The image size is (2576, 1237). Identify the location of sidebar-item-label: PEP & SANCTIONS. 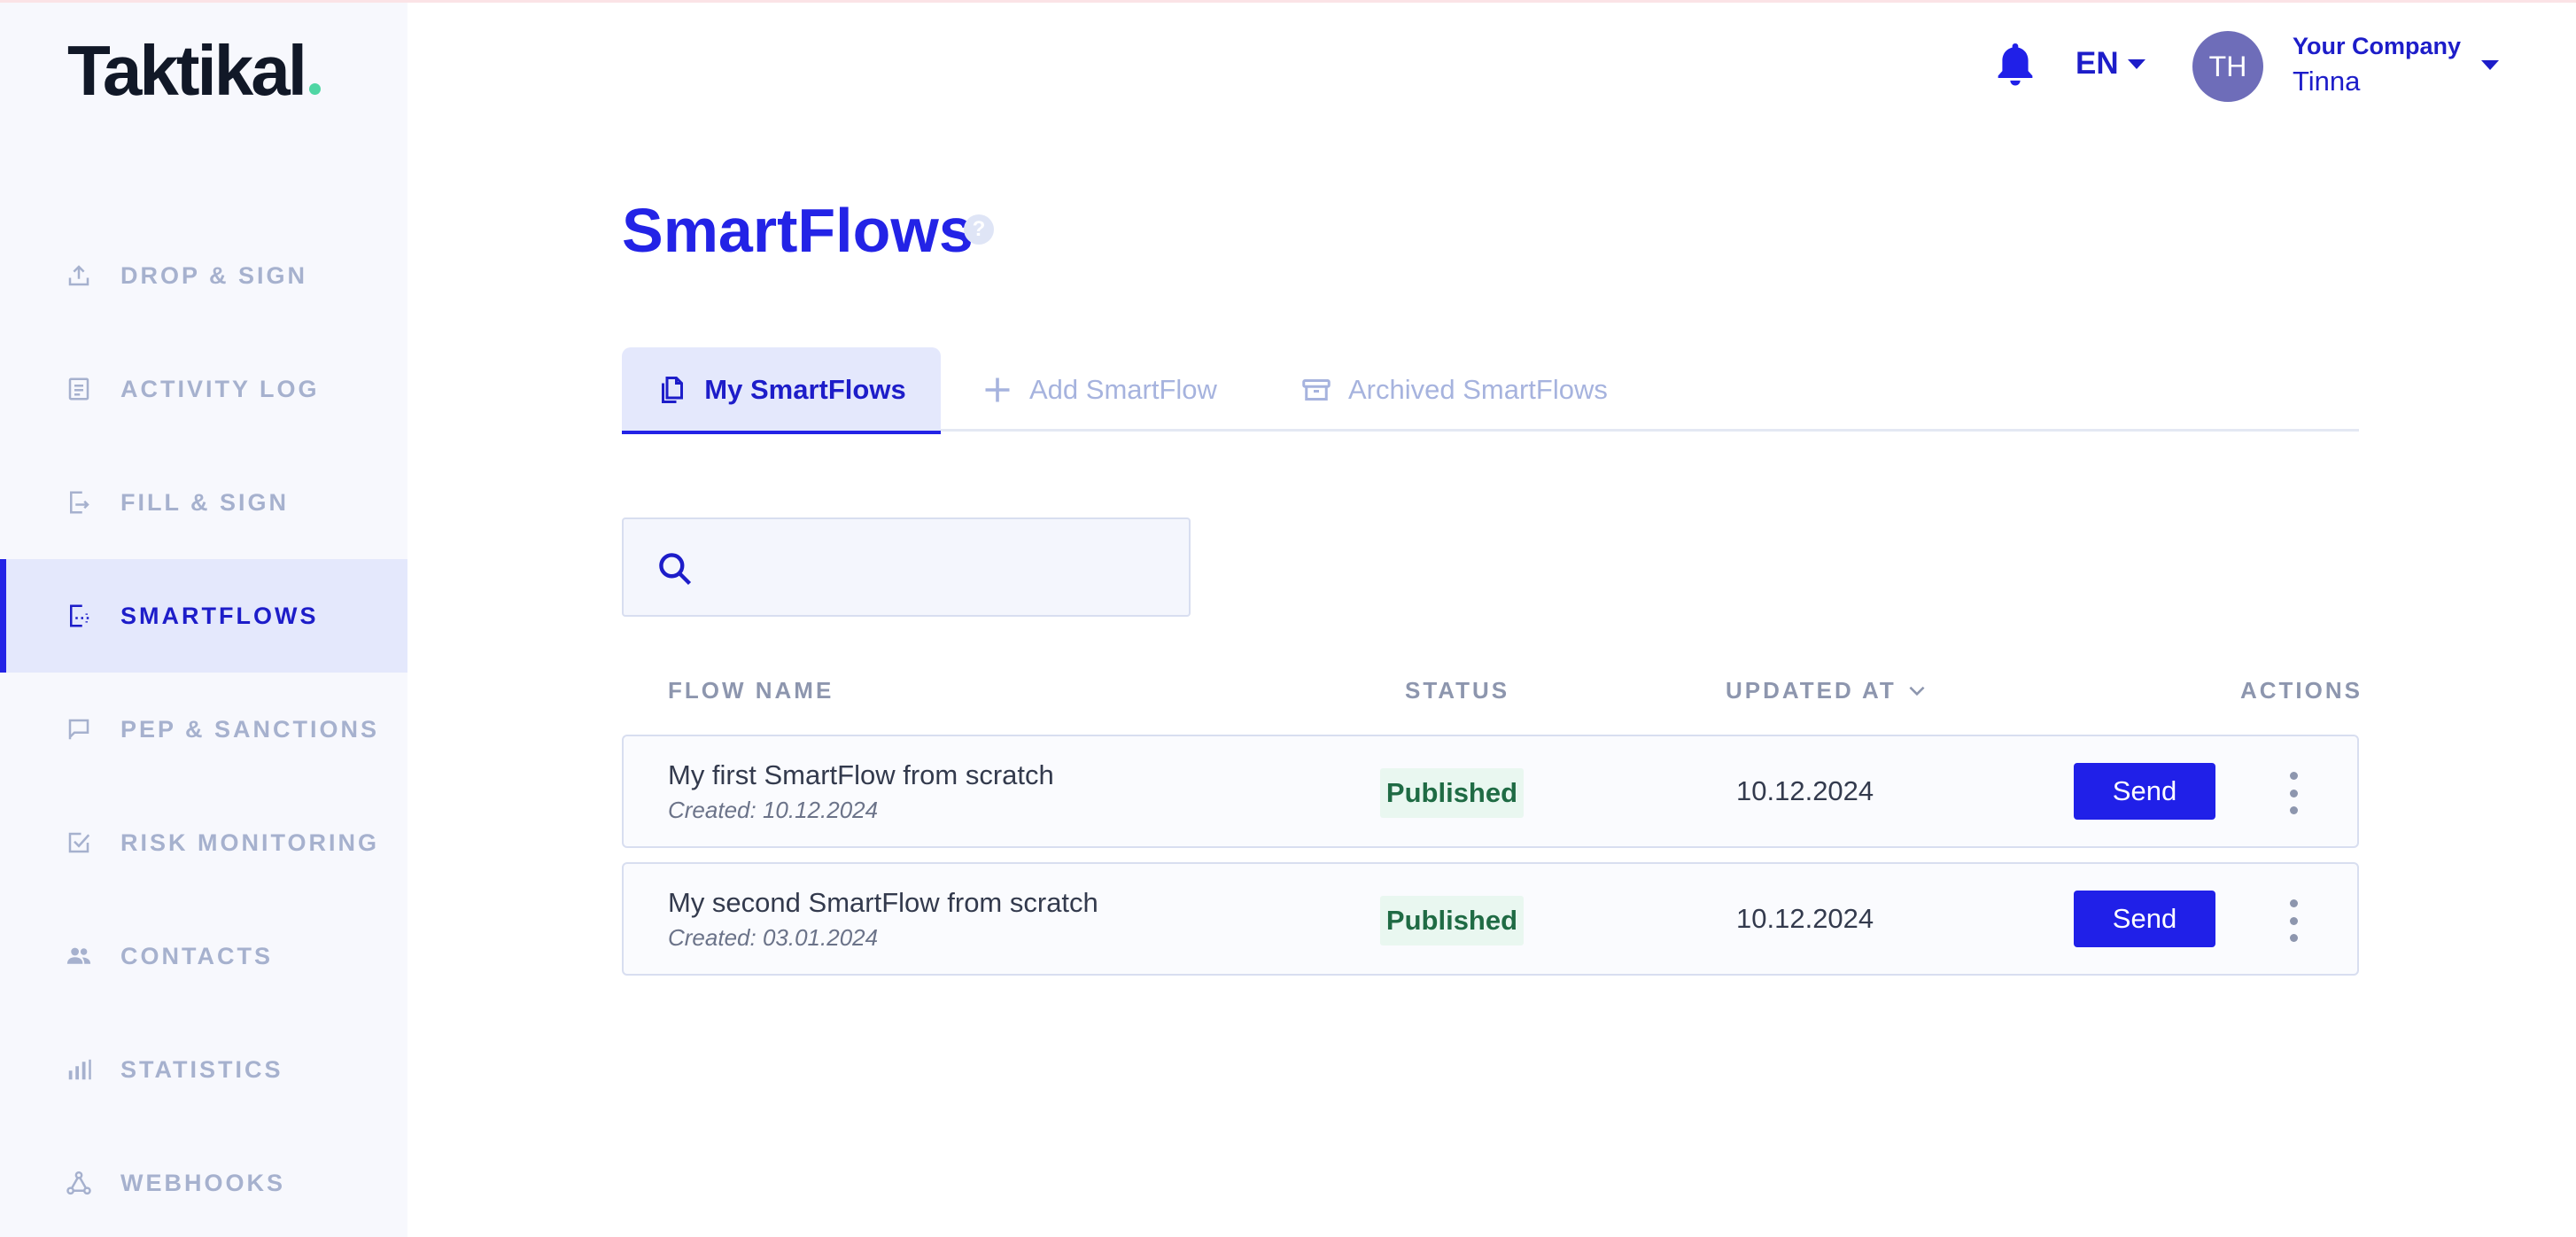
(250, 729).